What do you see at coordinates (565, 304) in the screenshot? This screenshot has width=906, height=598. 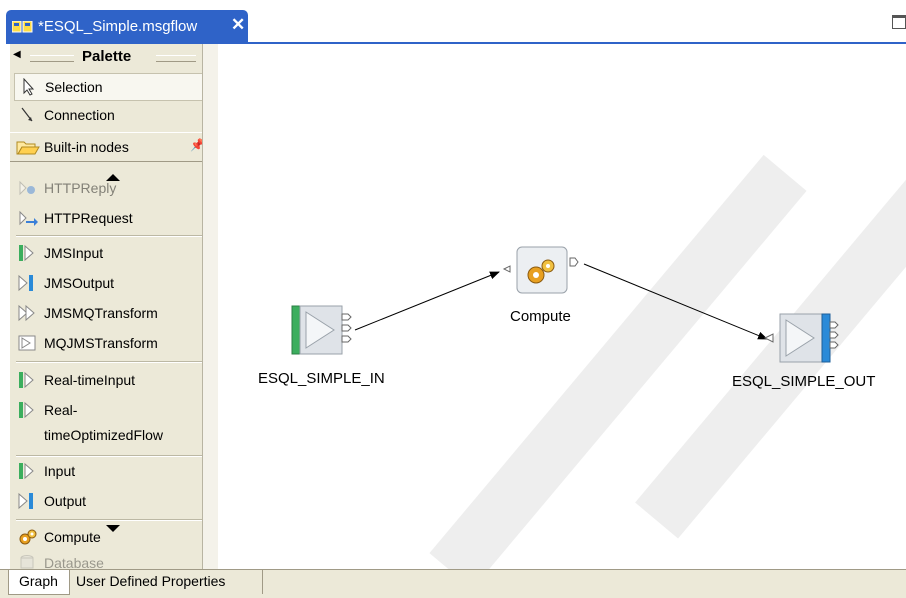 I see `flow-diagram` at bounding box center [565, 304].